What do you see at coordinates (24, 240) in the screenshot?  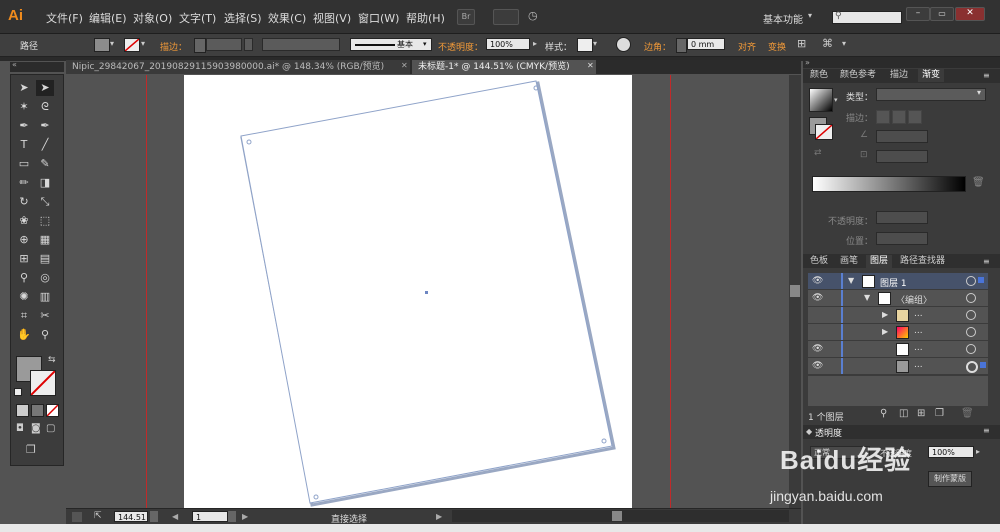 I see `shape-builder-icon: ⊕` at bounding box center [24, 240].